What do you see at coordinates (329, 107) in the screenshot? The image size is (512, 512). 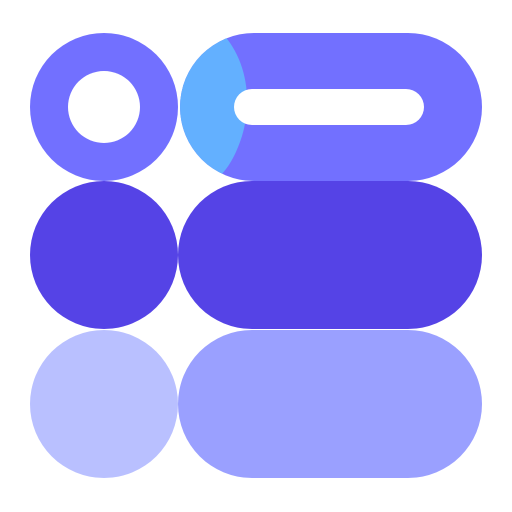 I see `top-line-cutout` at bounding box center [329, 107].